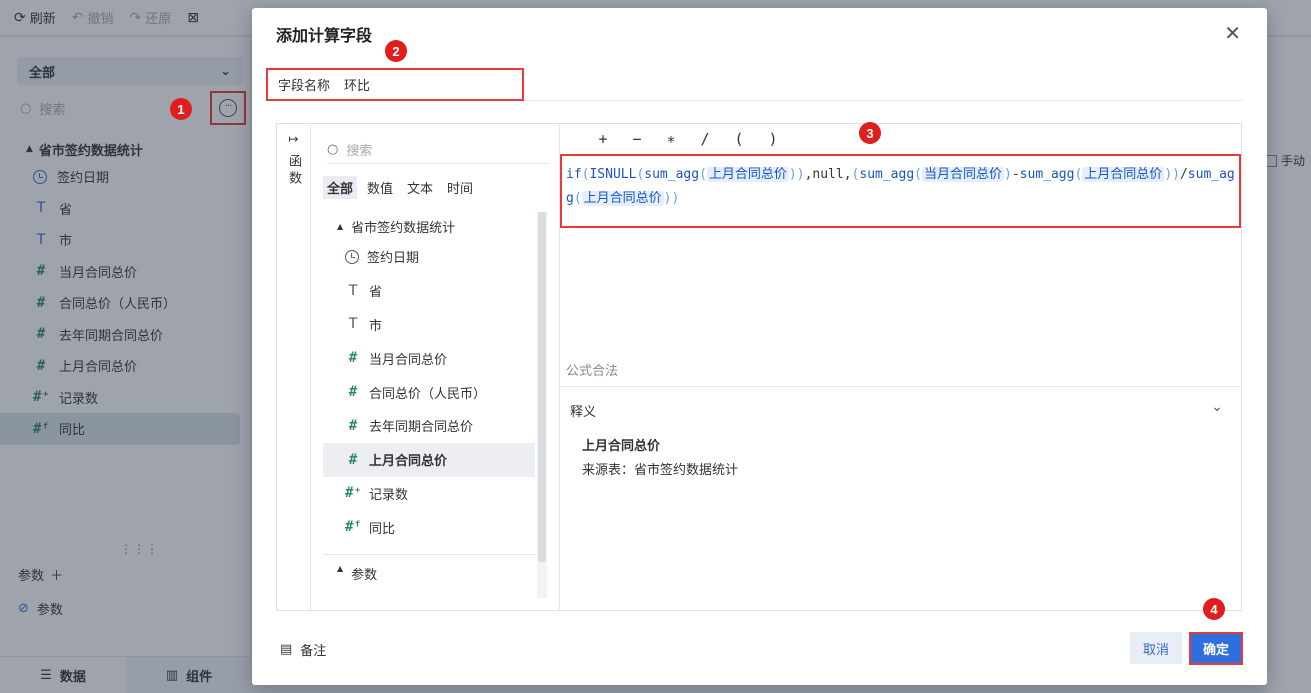 Image resolution: width=1311 pixels, height=693 pixels. I want to click on cancel-button: 取消, so click(1156, 648).